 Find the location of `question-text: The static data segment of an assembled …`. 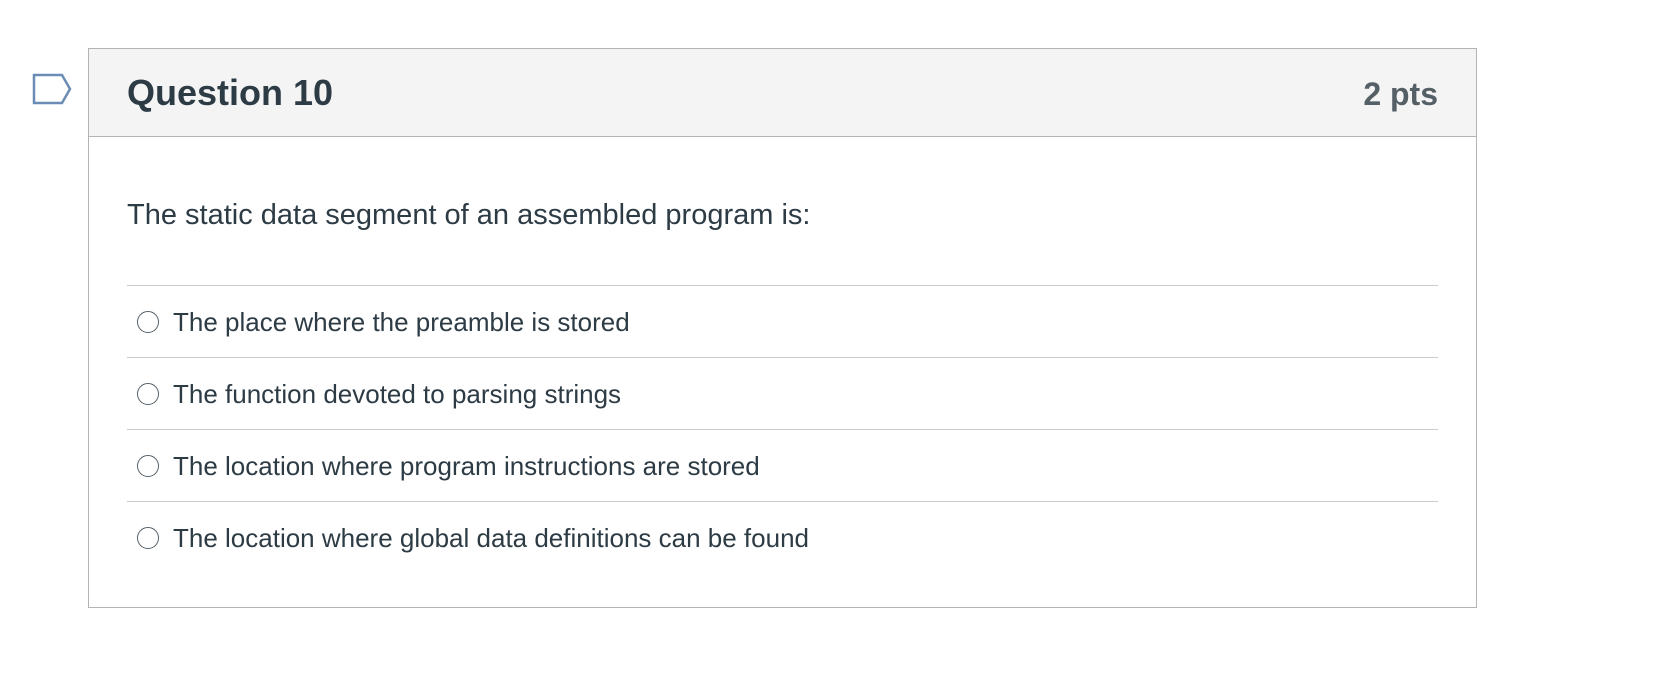

question-text: The static data segment of an assembled … is located at coordinates (469, 215).